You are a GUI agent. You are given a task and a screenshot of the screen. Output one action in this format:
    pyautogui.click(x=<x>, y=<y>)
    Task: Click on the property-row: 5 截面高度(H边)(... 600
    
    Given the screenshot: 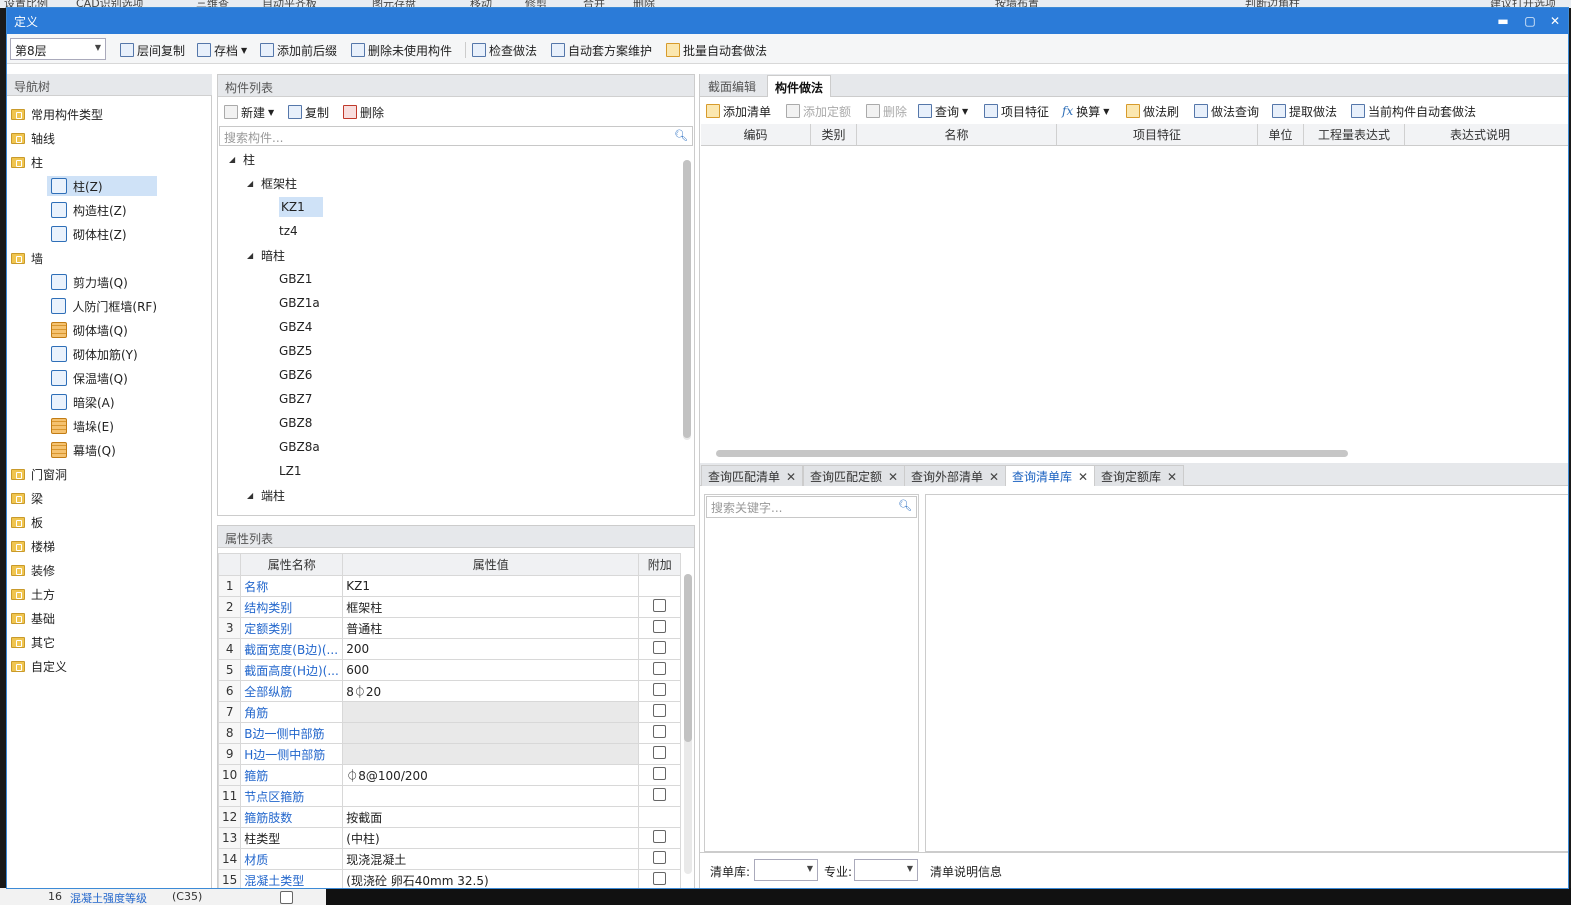 What is the action you would take?
    pyautogui.click(x=449, y=670)
    